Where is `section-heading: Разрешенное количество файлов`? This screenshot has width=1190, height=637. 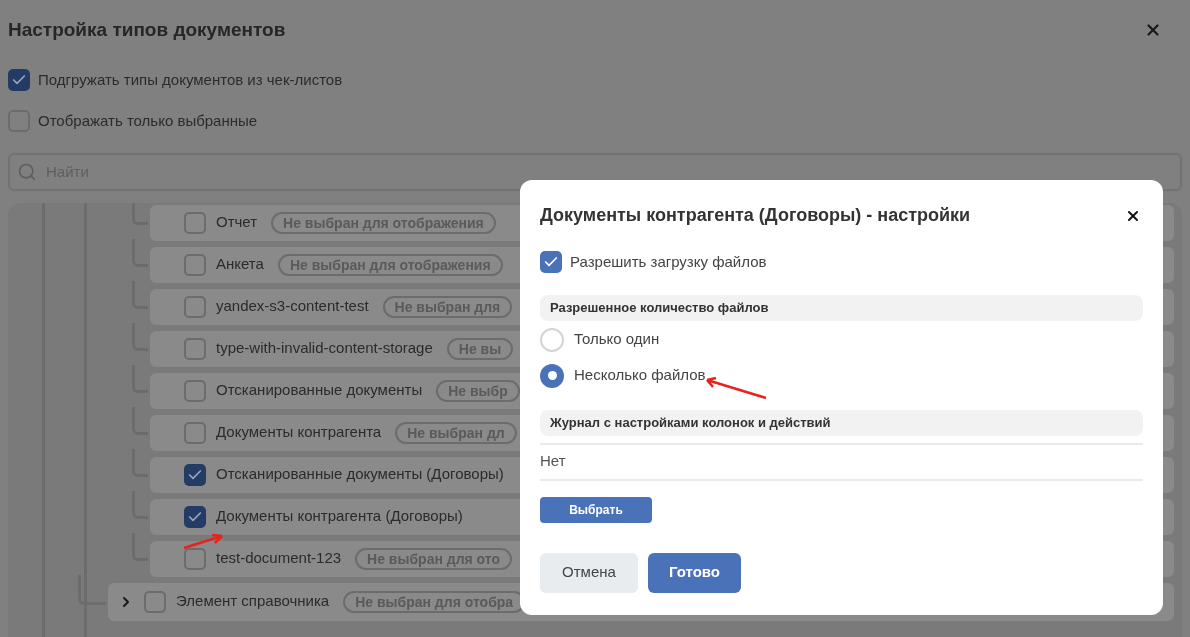 section-heading: Разрешенное количество файлов is located at coordinates (841, 307).